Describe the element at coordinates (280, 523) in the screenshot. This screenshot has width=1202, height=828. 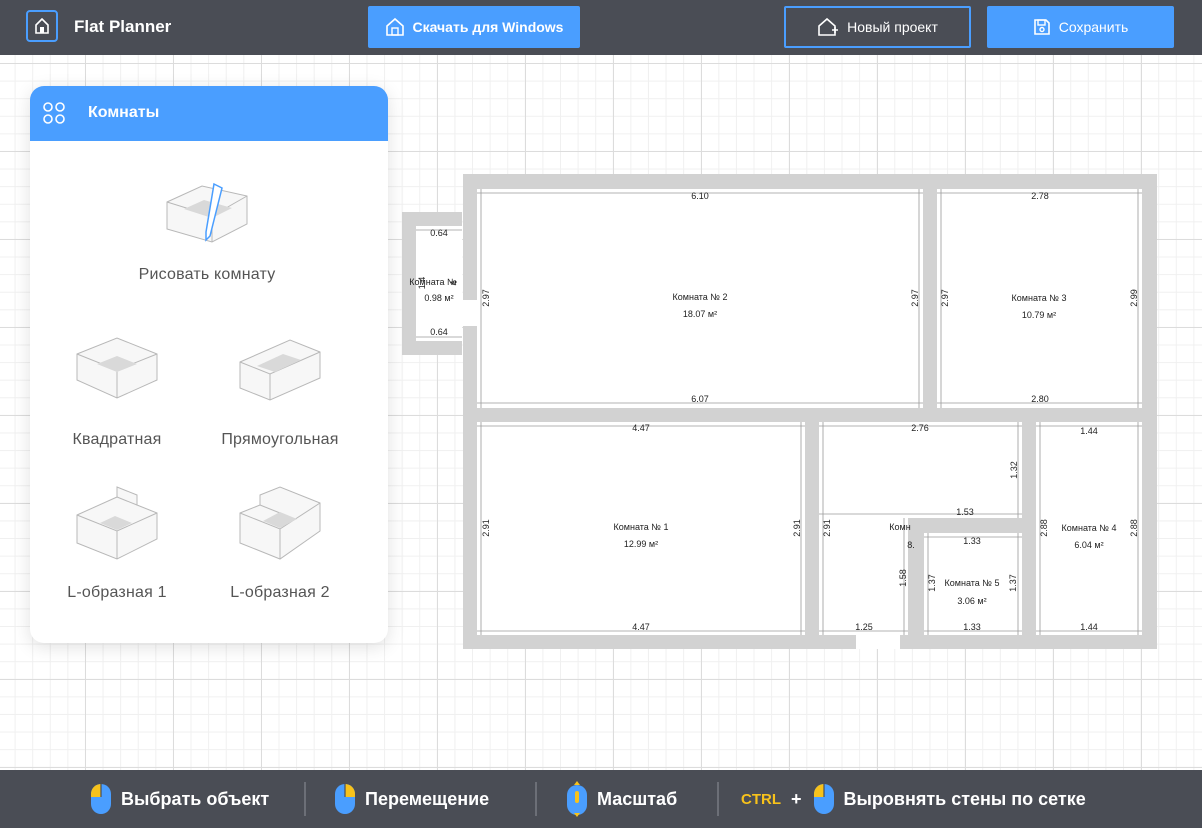
I see `l-room-2-icon` at that location.